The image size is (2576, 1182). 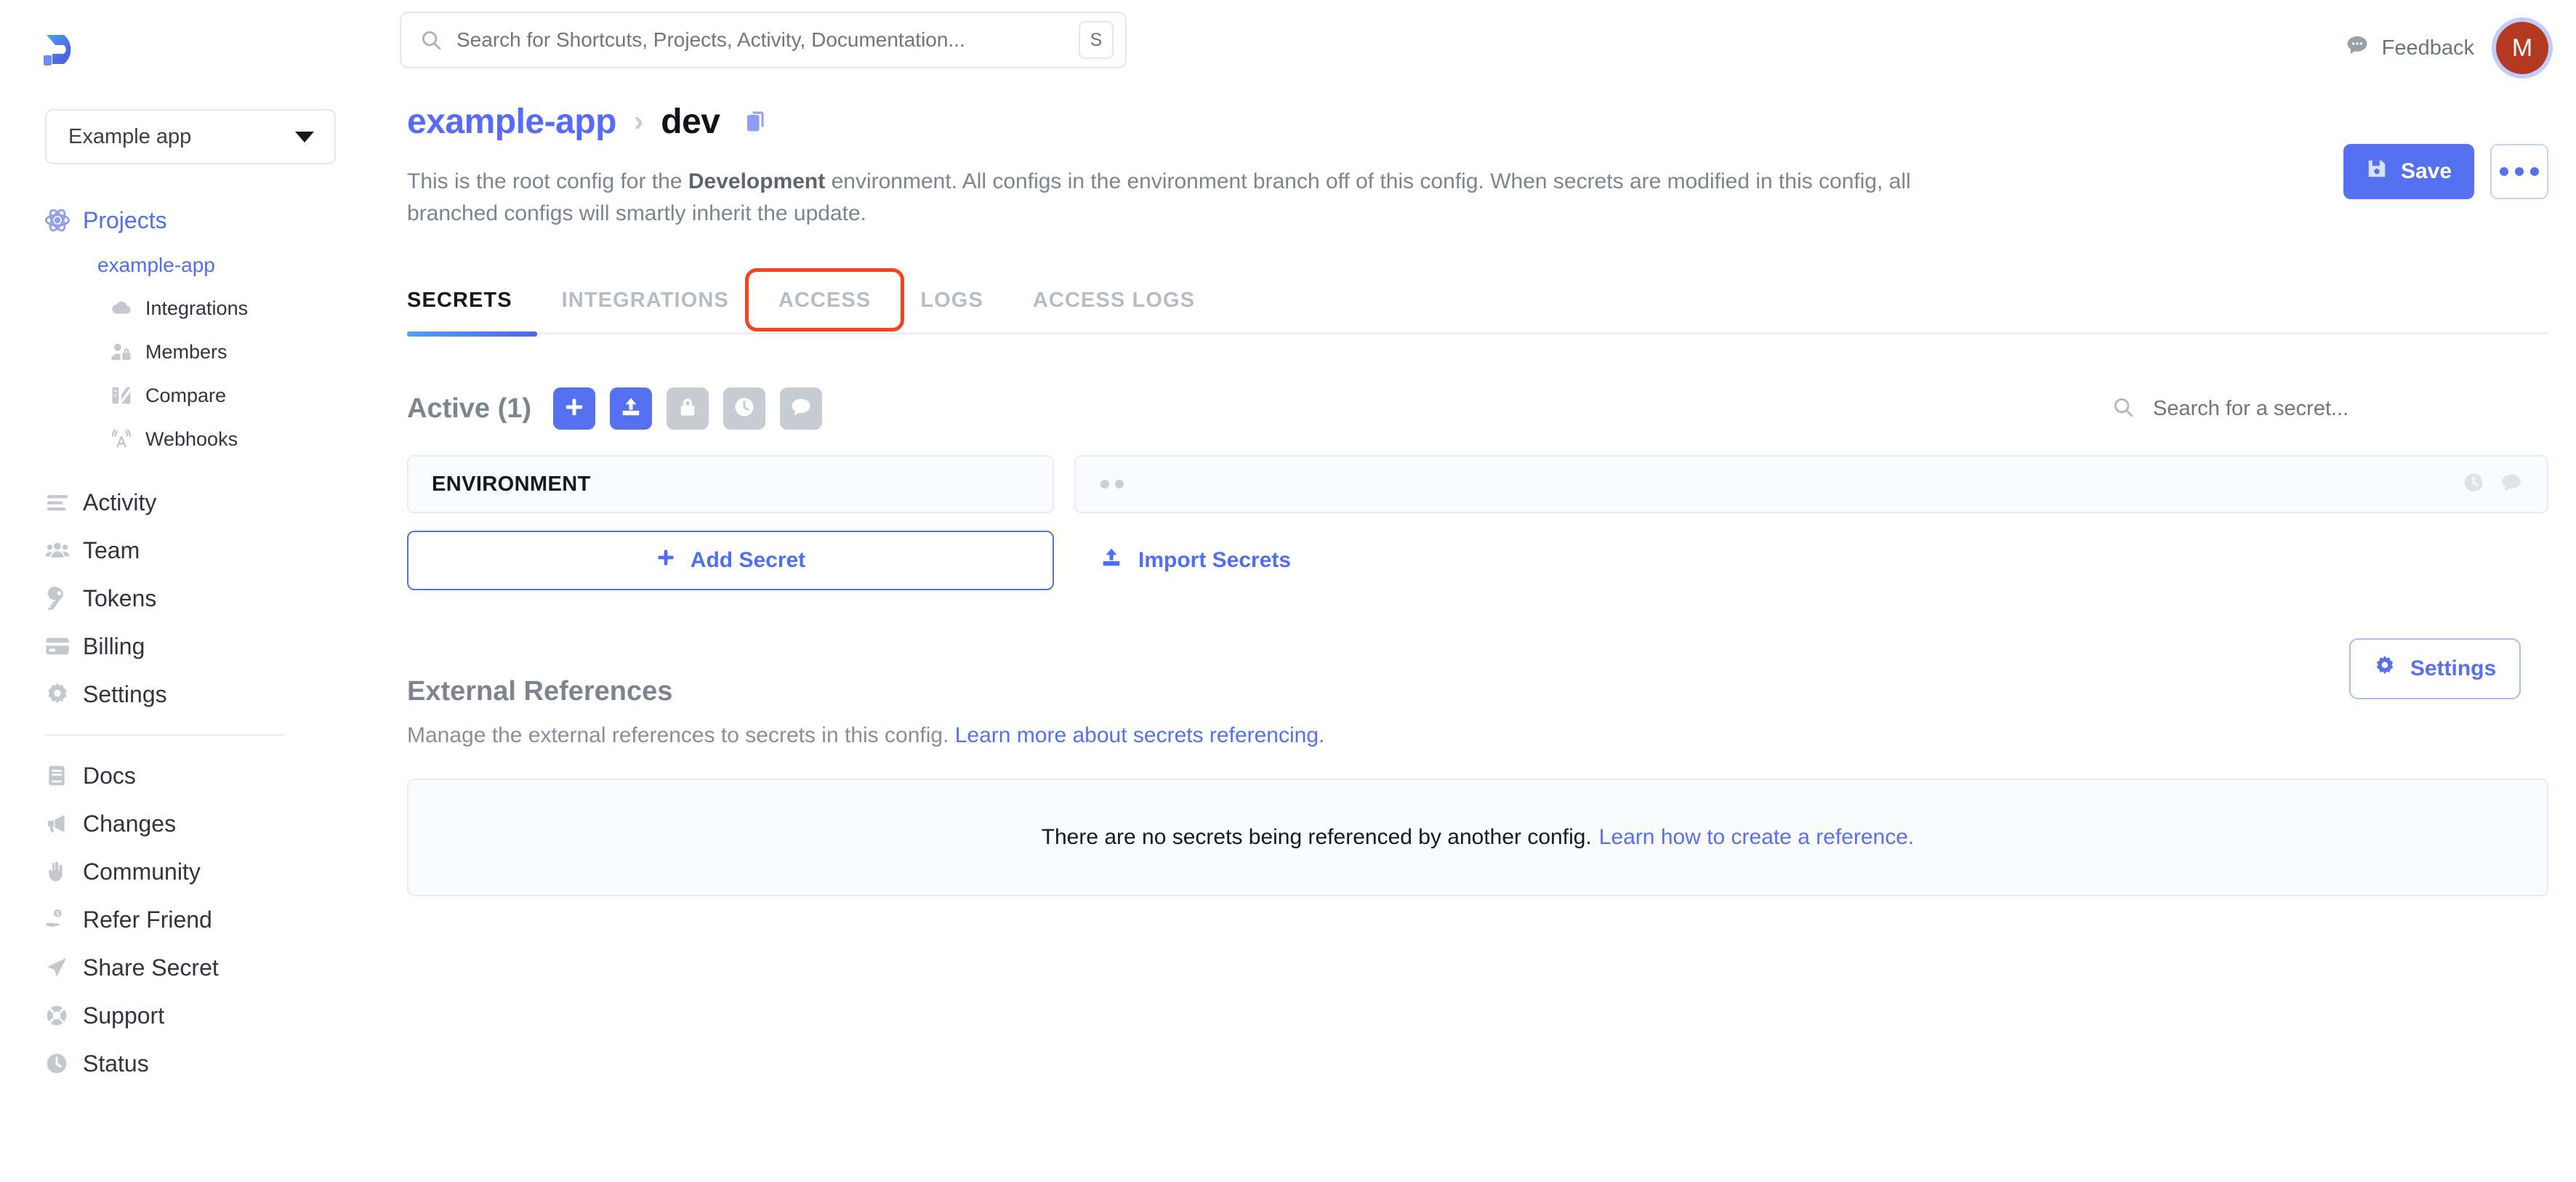 I want to click on sidebar-item-projects: Projects, so click(x=196, y=220).